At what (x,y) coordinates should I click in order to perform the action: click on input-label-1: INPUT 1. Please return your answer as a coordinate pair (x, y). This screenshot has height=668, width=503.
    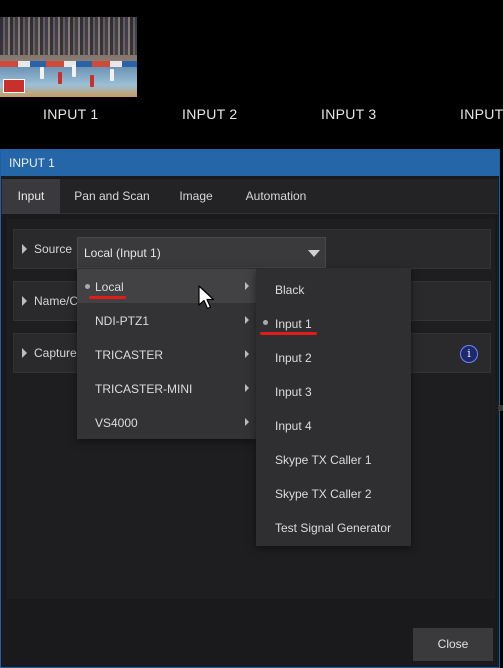
    Looking at the image, I should click on (71, 114).